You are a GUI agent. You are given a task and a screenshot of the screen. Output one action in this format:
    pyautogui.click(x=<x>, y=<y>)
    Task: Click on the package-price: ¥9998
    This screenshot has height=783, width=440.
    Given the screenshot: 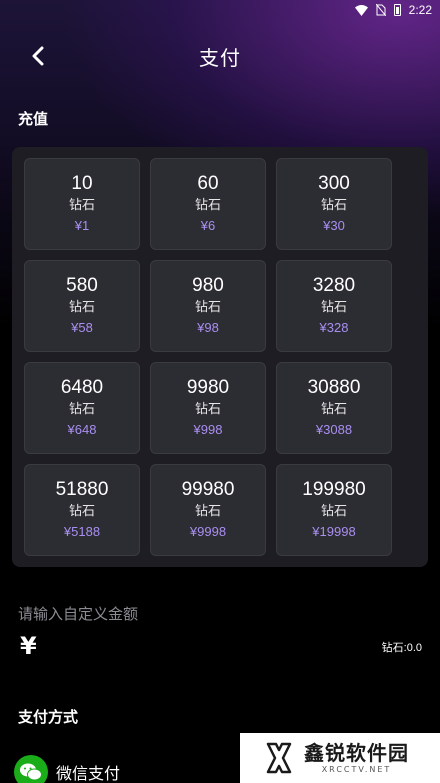 What is the action you would take?
    pyautogui.click(x=208, y=531)
    